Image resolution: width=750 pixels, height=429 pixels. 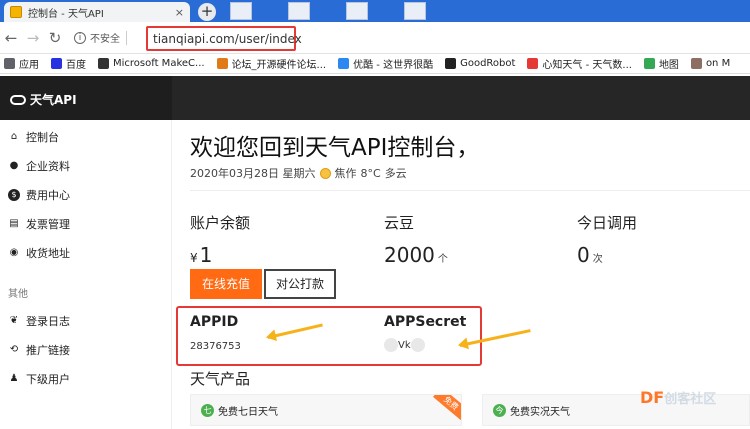 I want to click on site-logo: 天气API, so click(x=43, y=99).